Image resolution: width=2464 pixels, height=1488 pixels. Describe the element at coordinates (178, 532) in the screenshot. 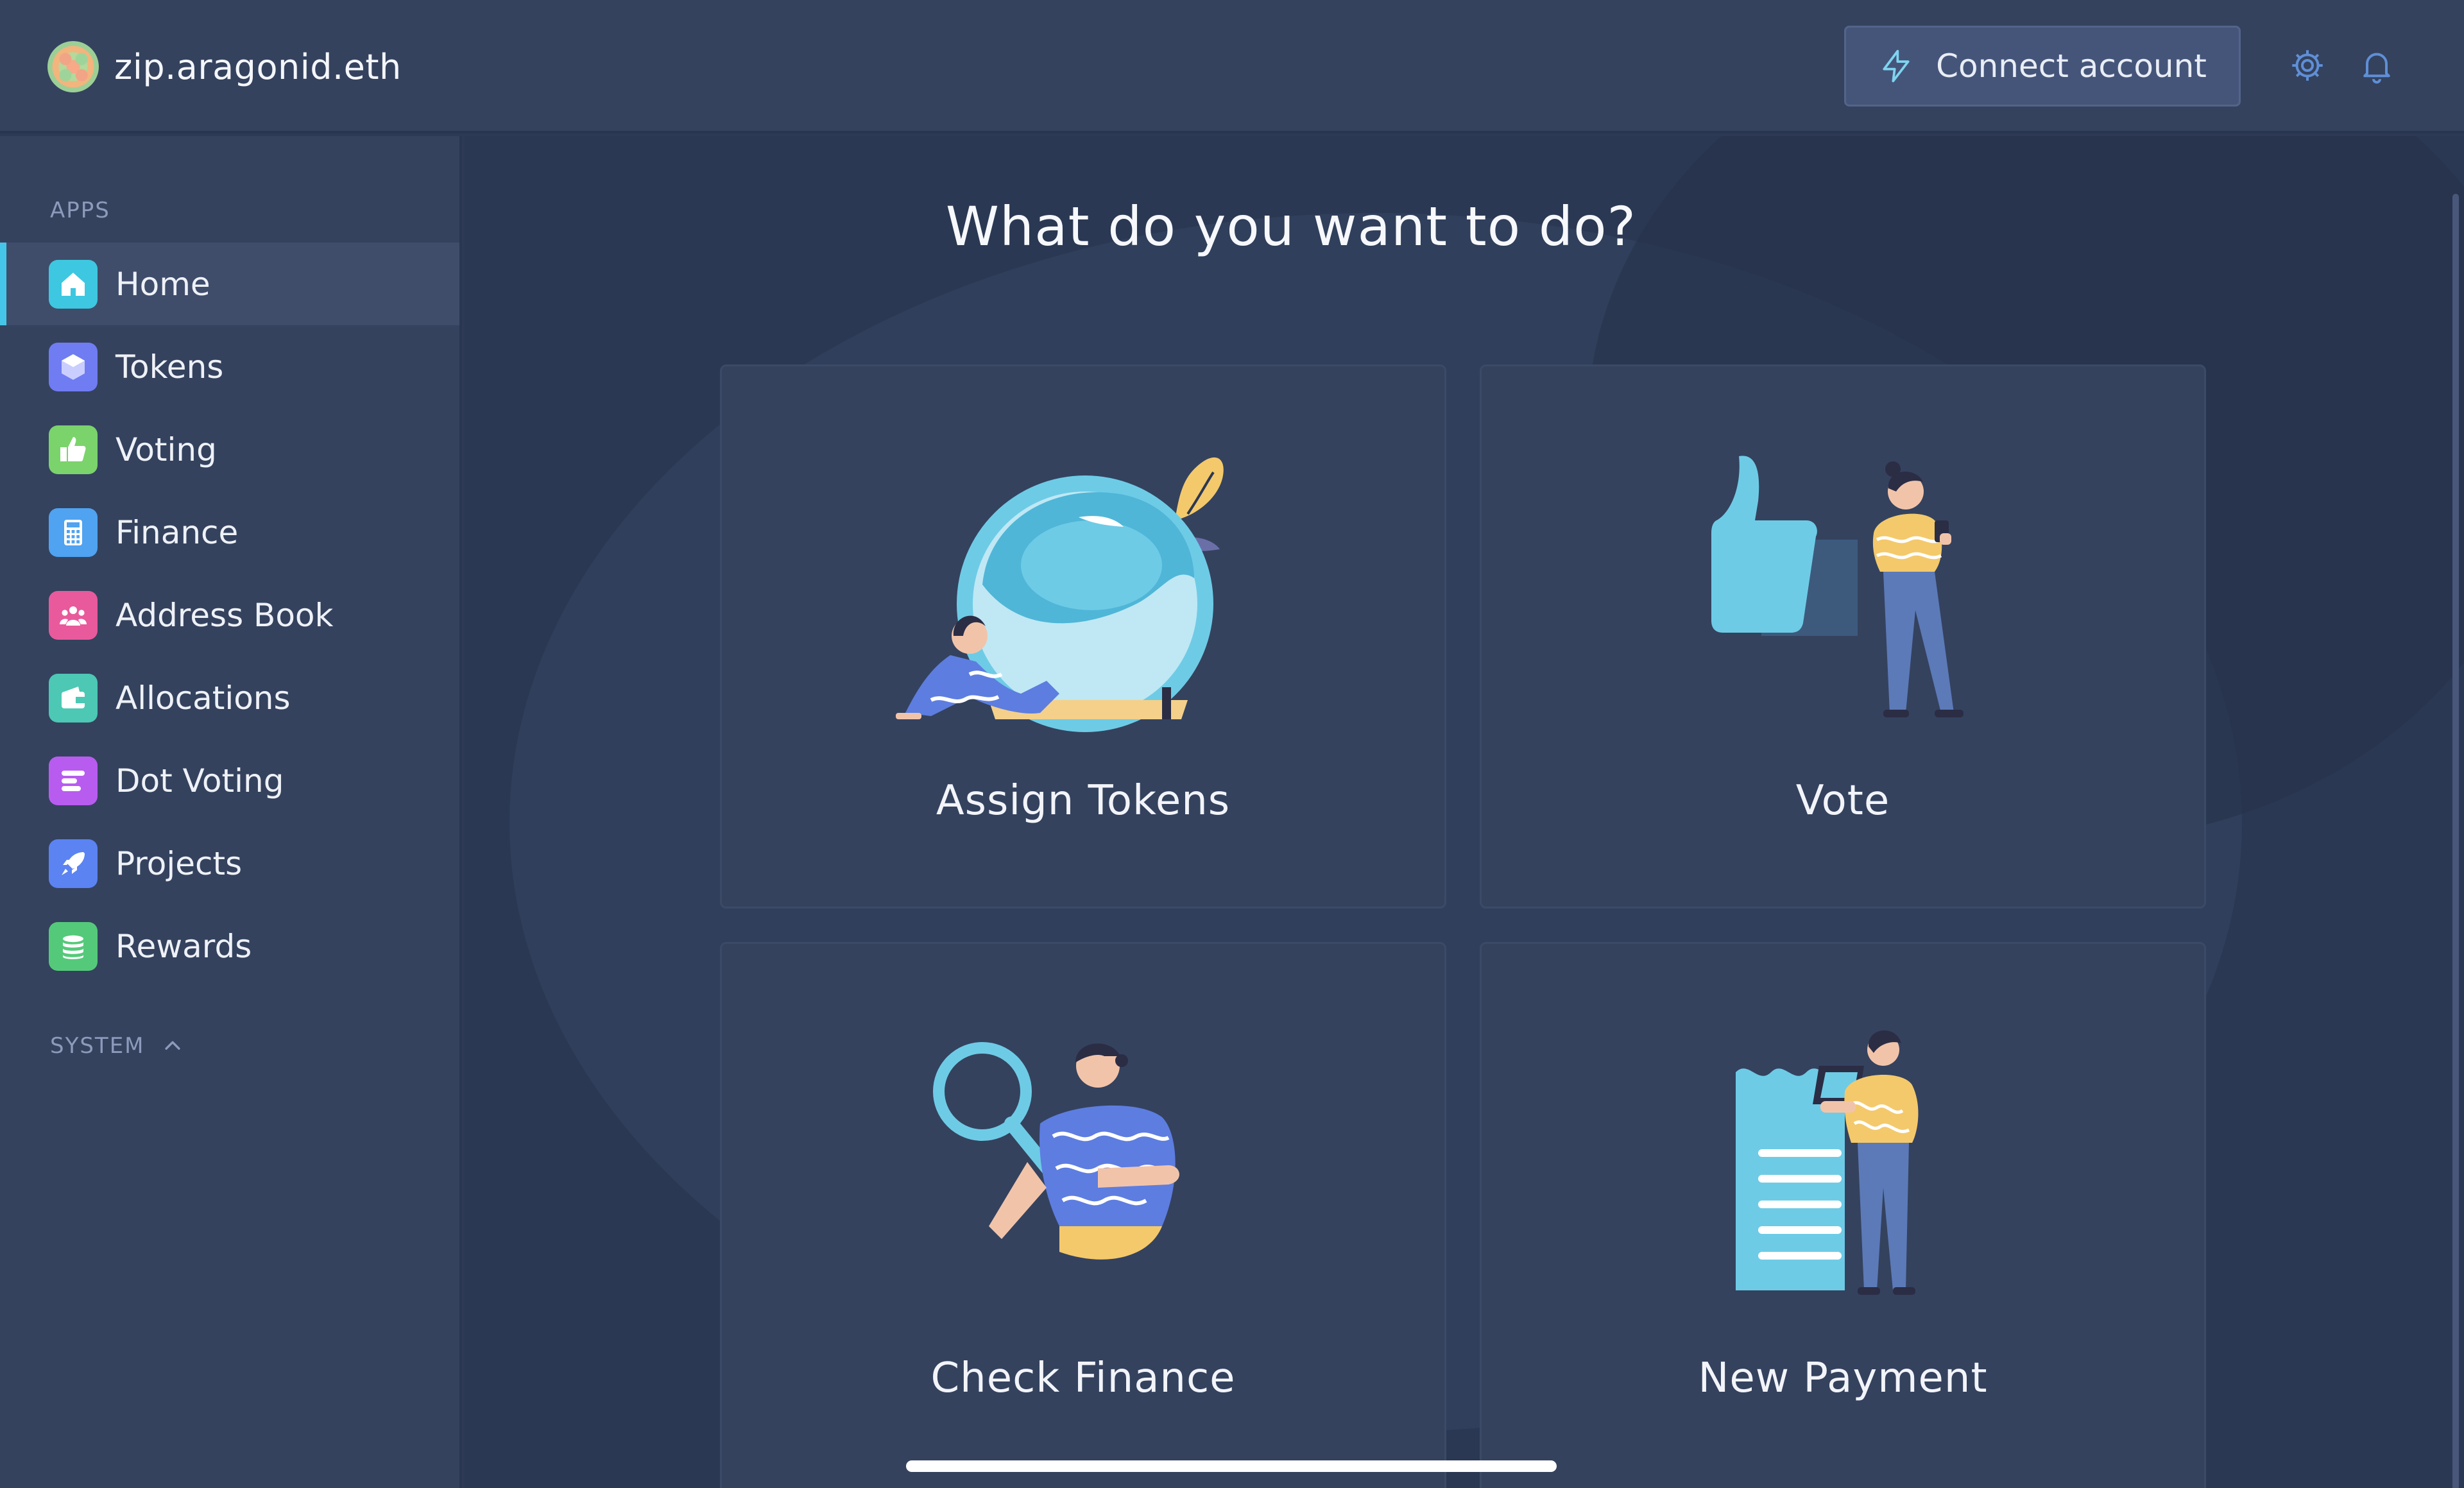

I see `sidebar-item-label: Finance` at that location.